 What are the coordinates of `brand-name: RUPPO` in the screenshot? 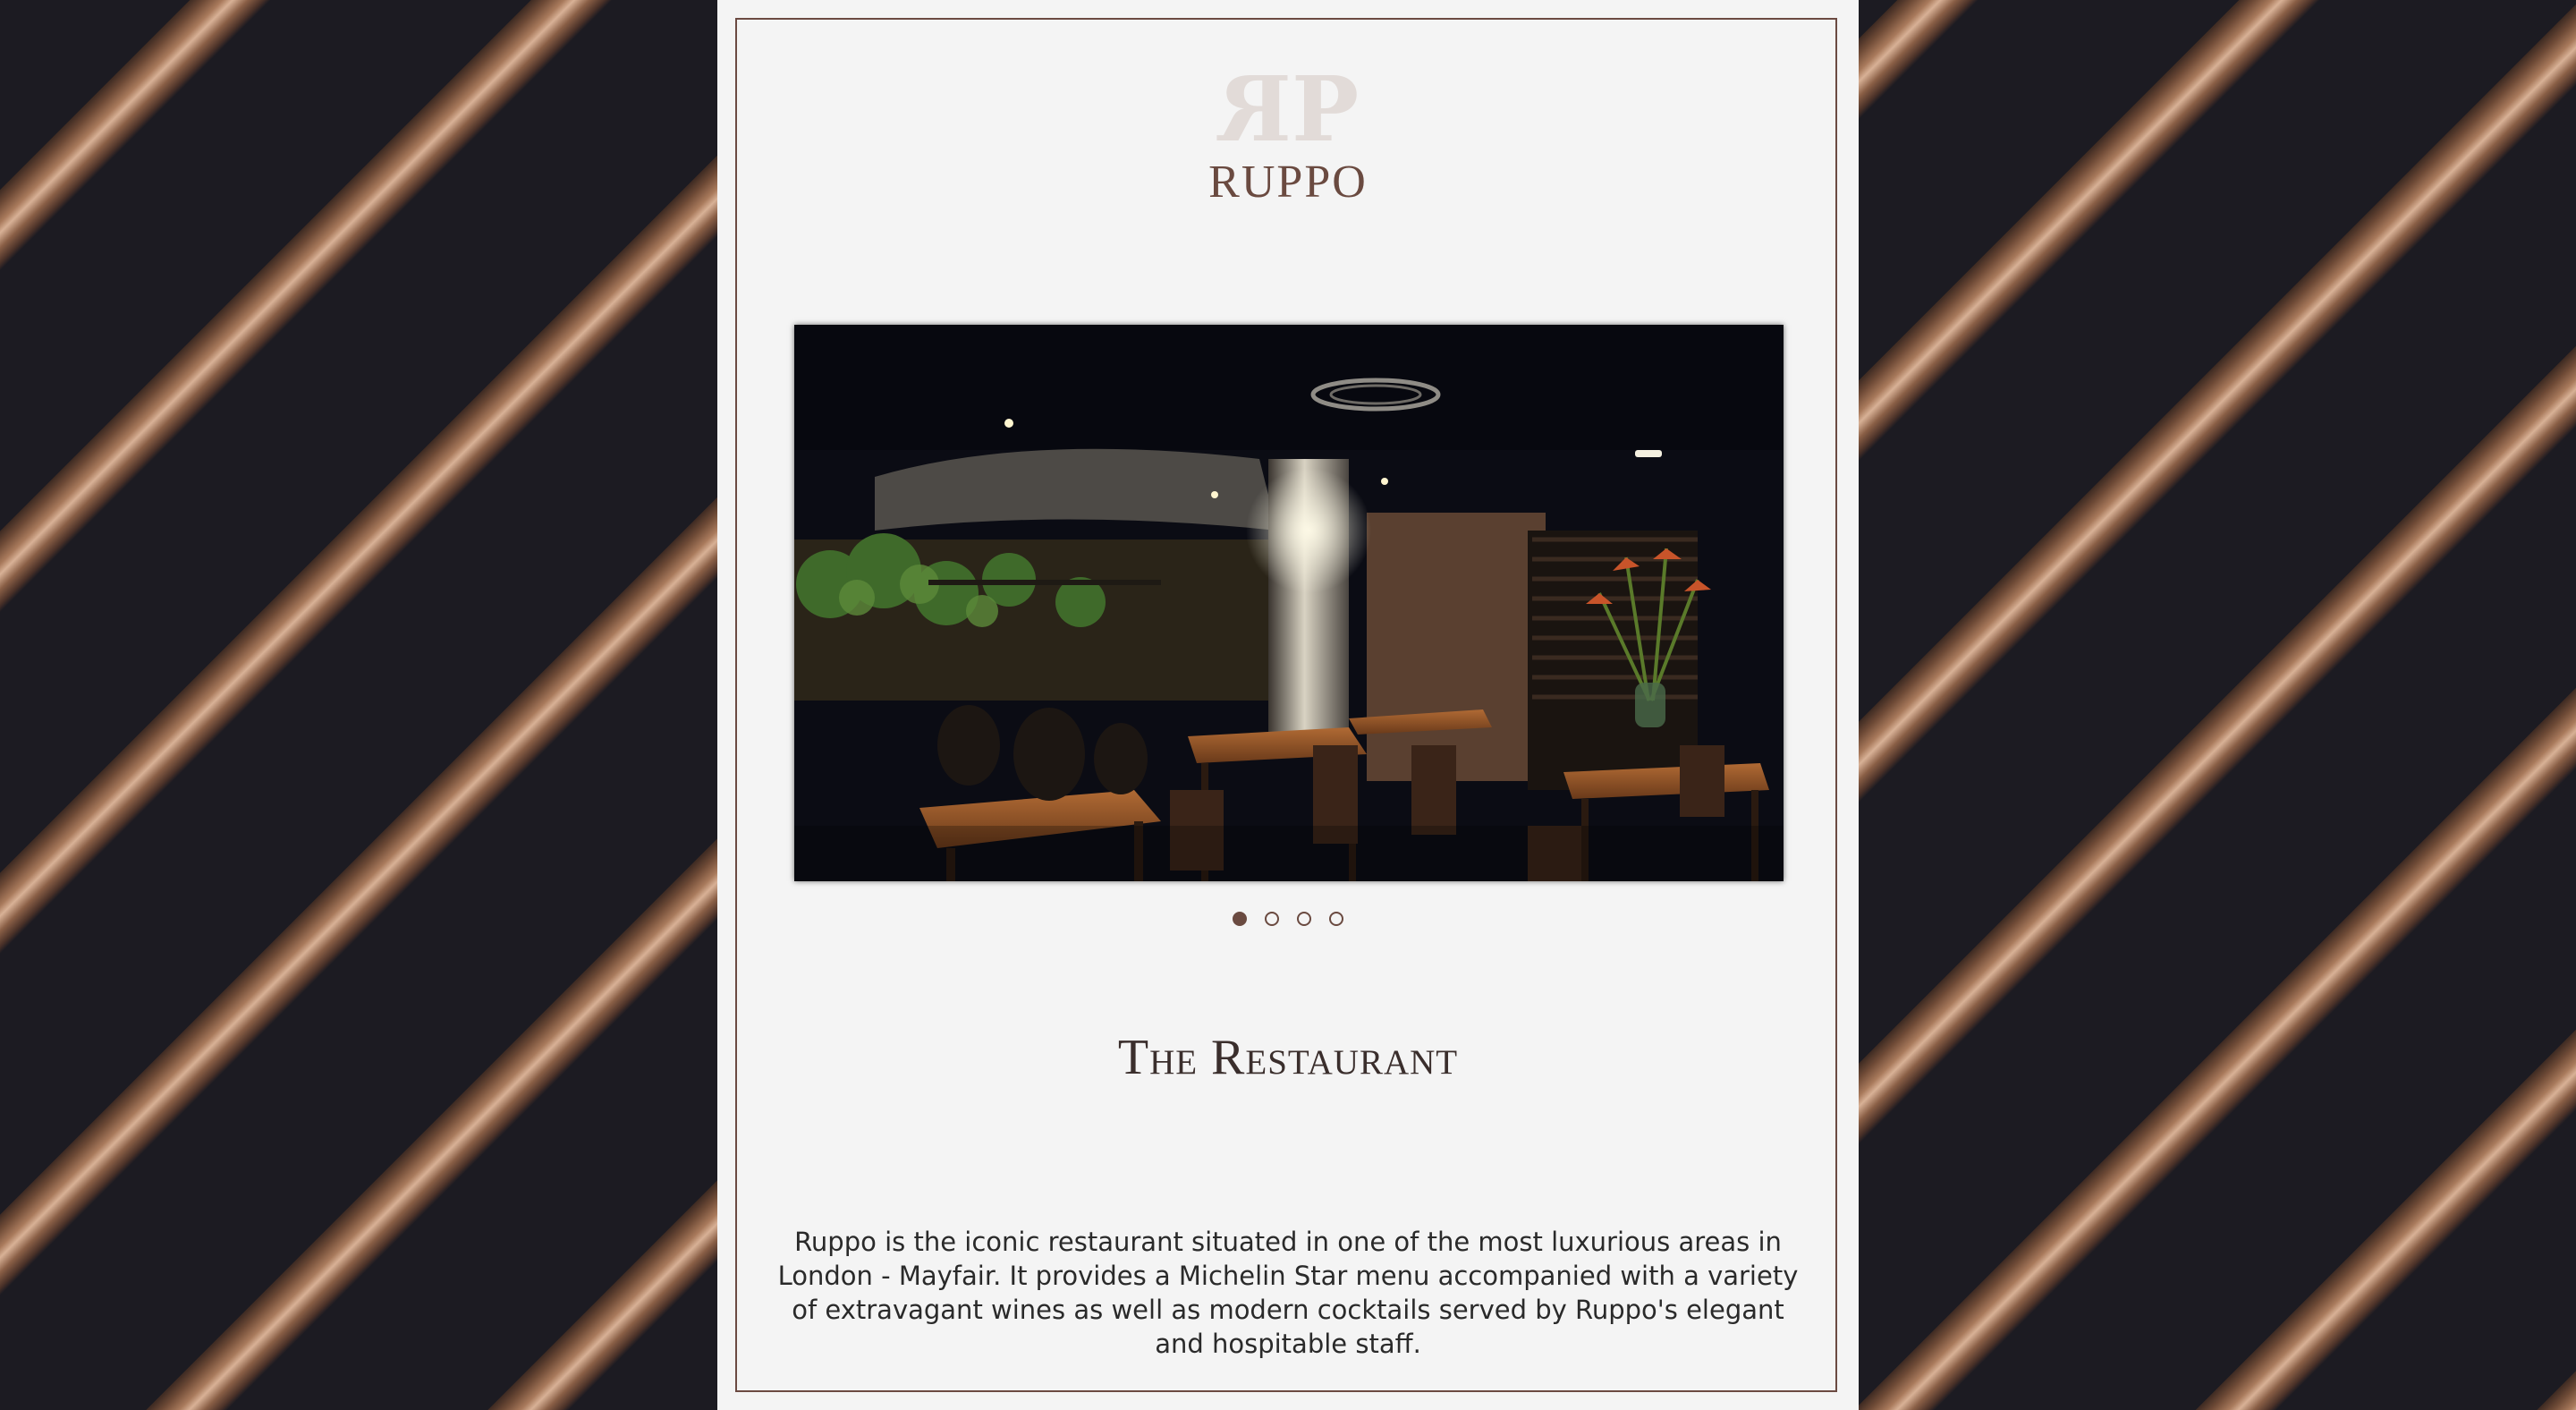 It's located at (1288, 182).